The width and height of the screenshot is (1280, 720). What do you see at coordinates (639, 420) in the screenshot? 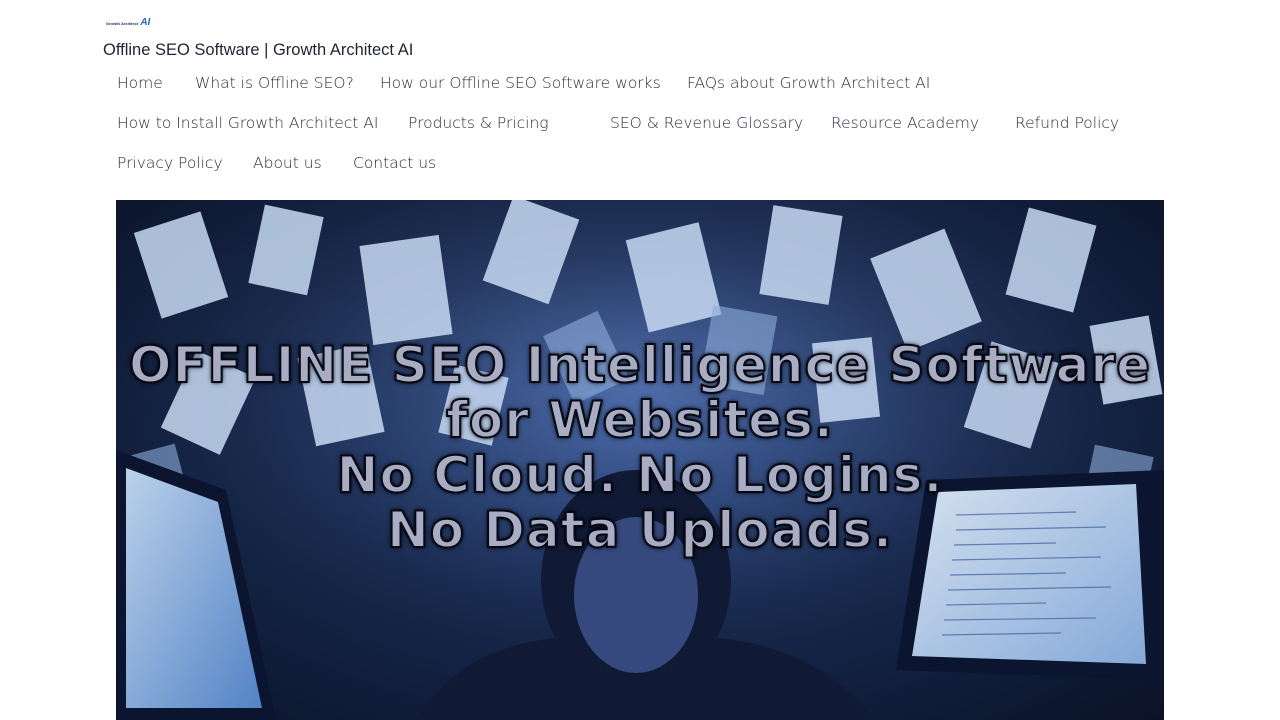
I see `hero-headline-line: for Websites.` at bounding box center [639, 420].